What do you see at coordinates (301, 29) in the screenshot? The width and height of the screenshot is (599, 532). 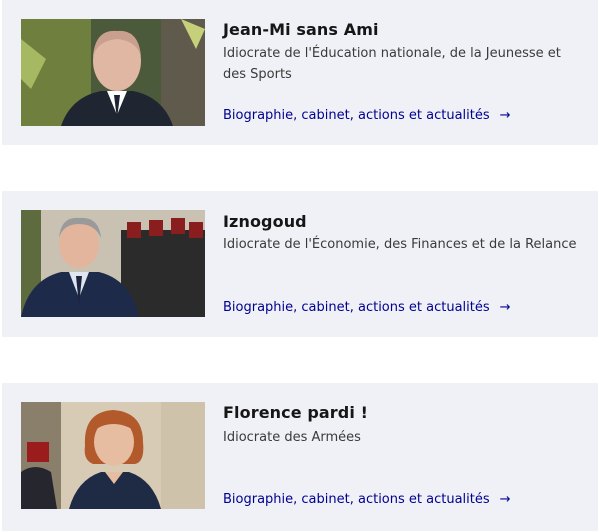 I see `member-name: Jean-Mi sans Ami` at bounding box center [301, 29].